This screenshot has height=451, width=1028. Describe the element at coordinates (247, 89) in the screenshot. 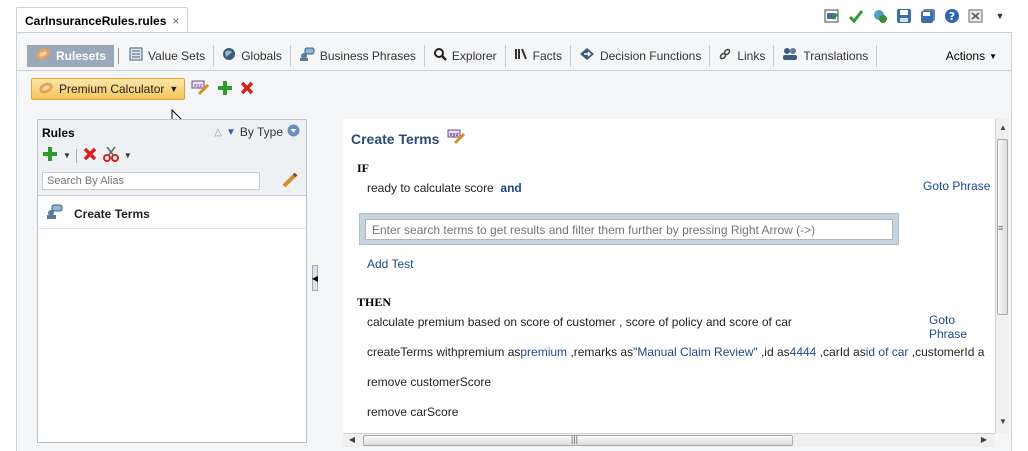

I see `delete-ruleset-icon` at that location.